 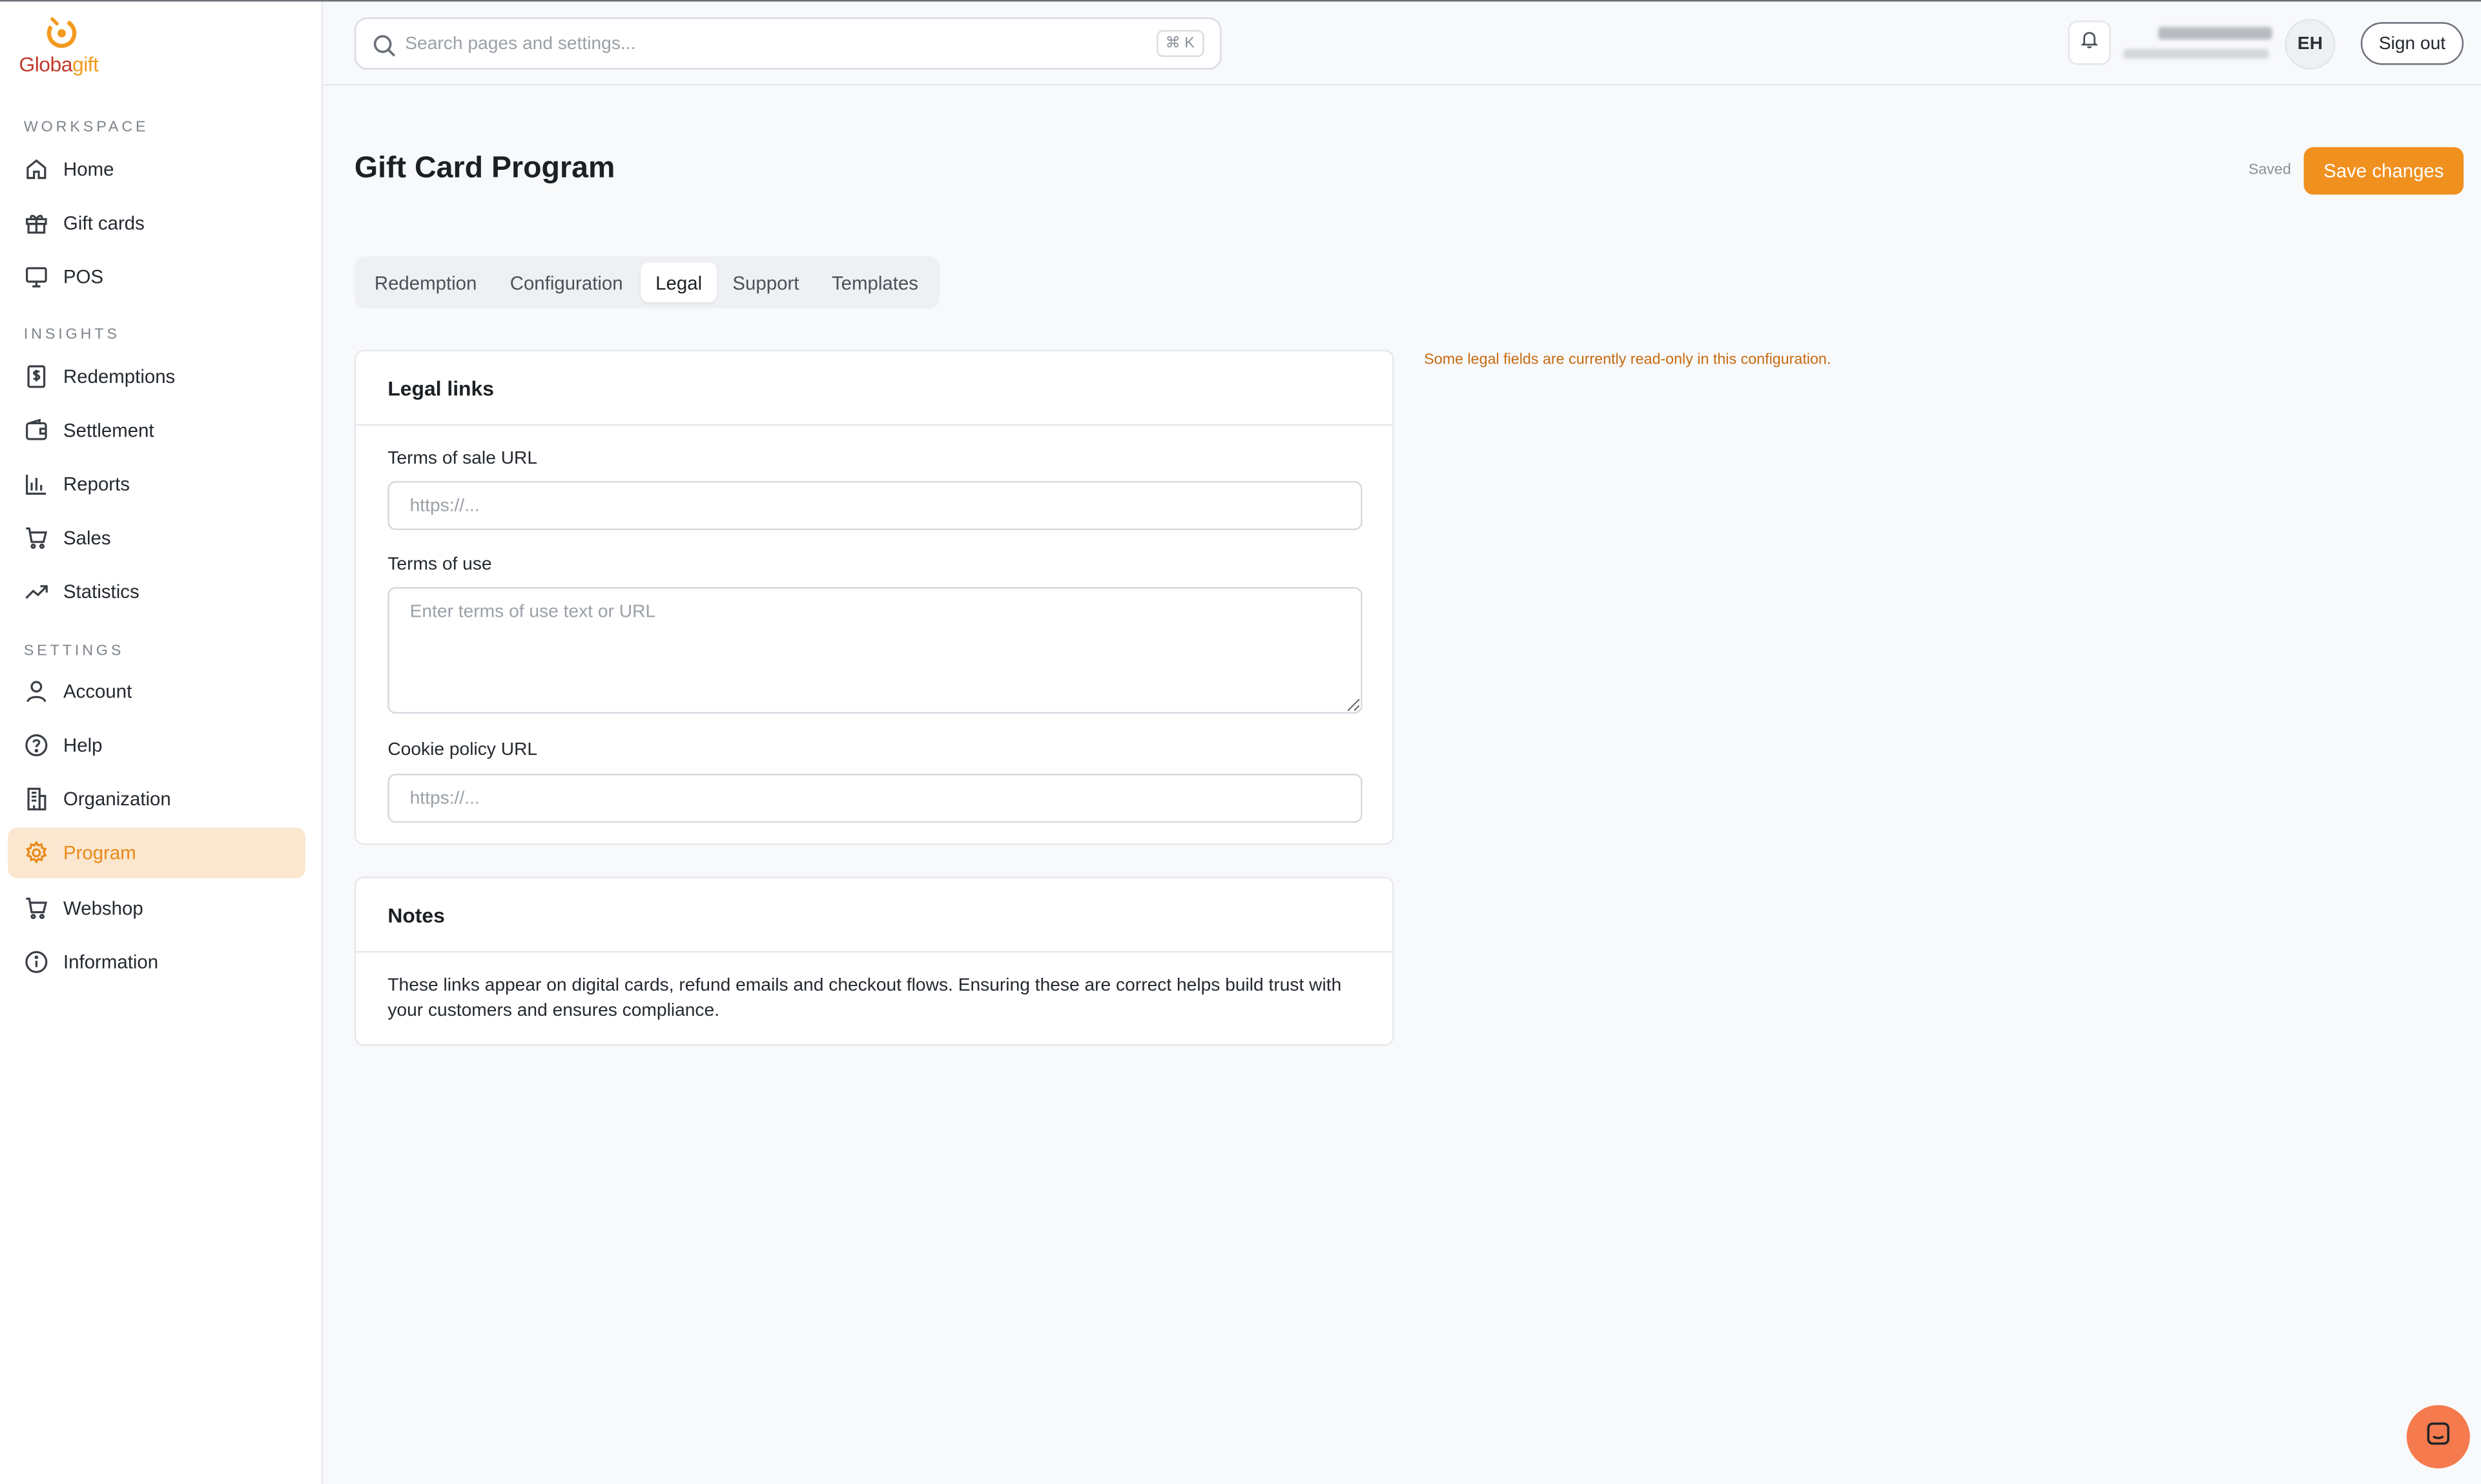 What do you see at coordinates (384, 45) in the screenshot?
I see `search-icon` at bounding box center [384, 45].